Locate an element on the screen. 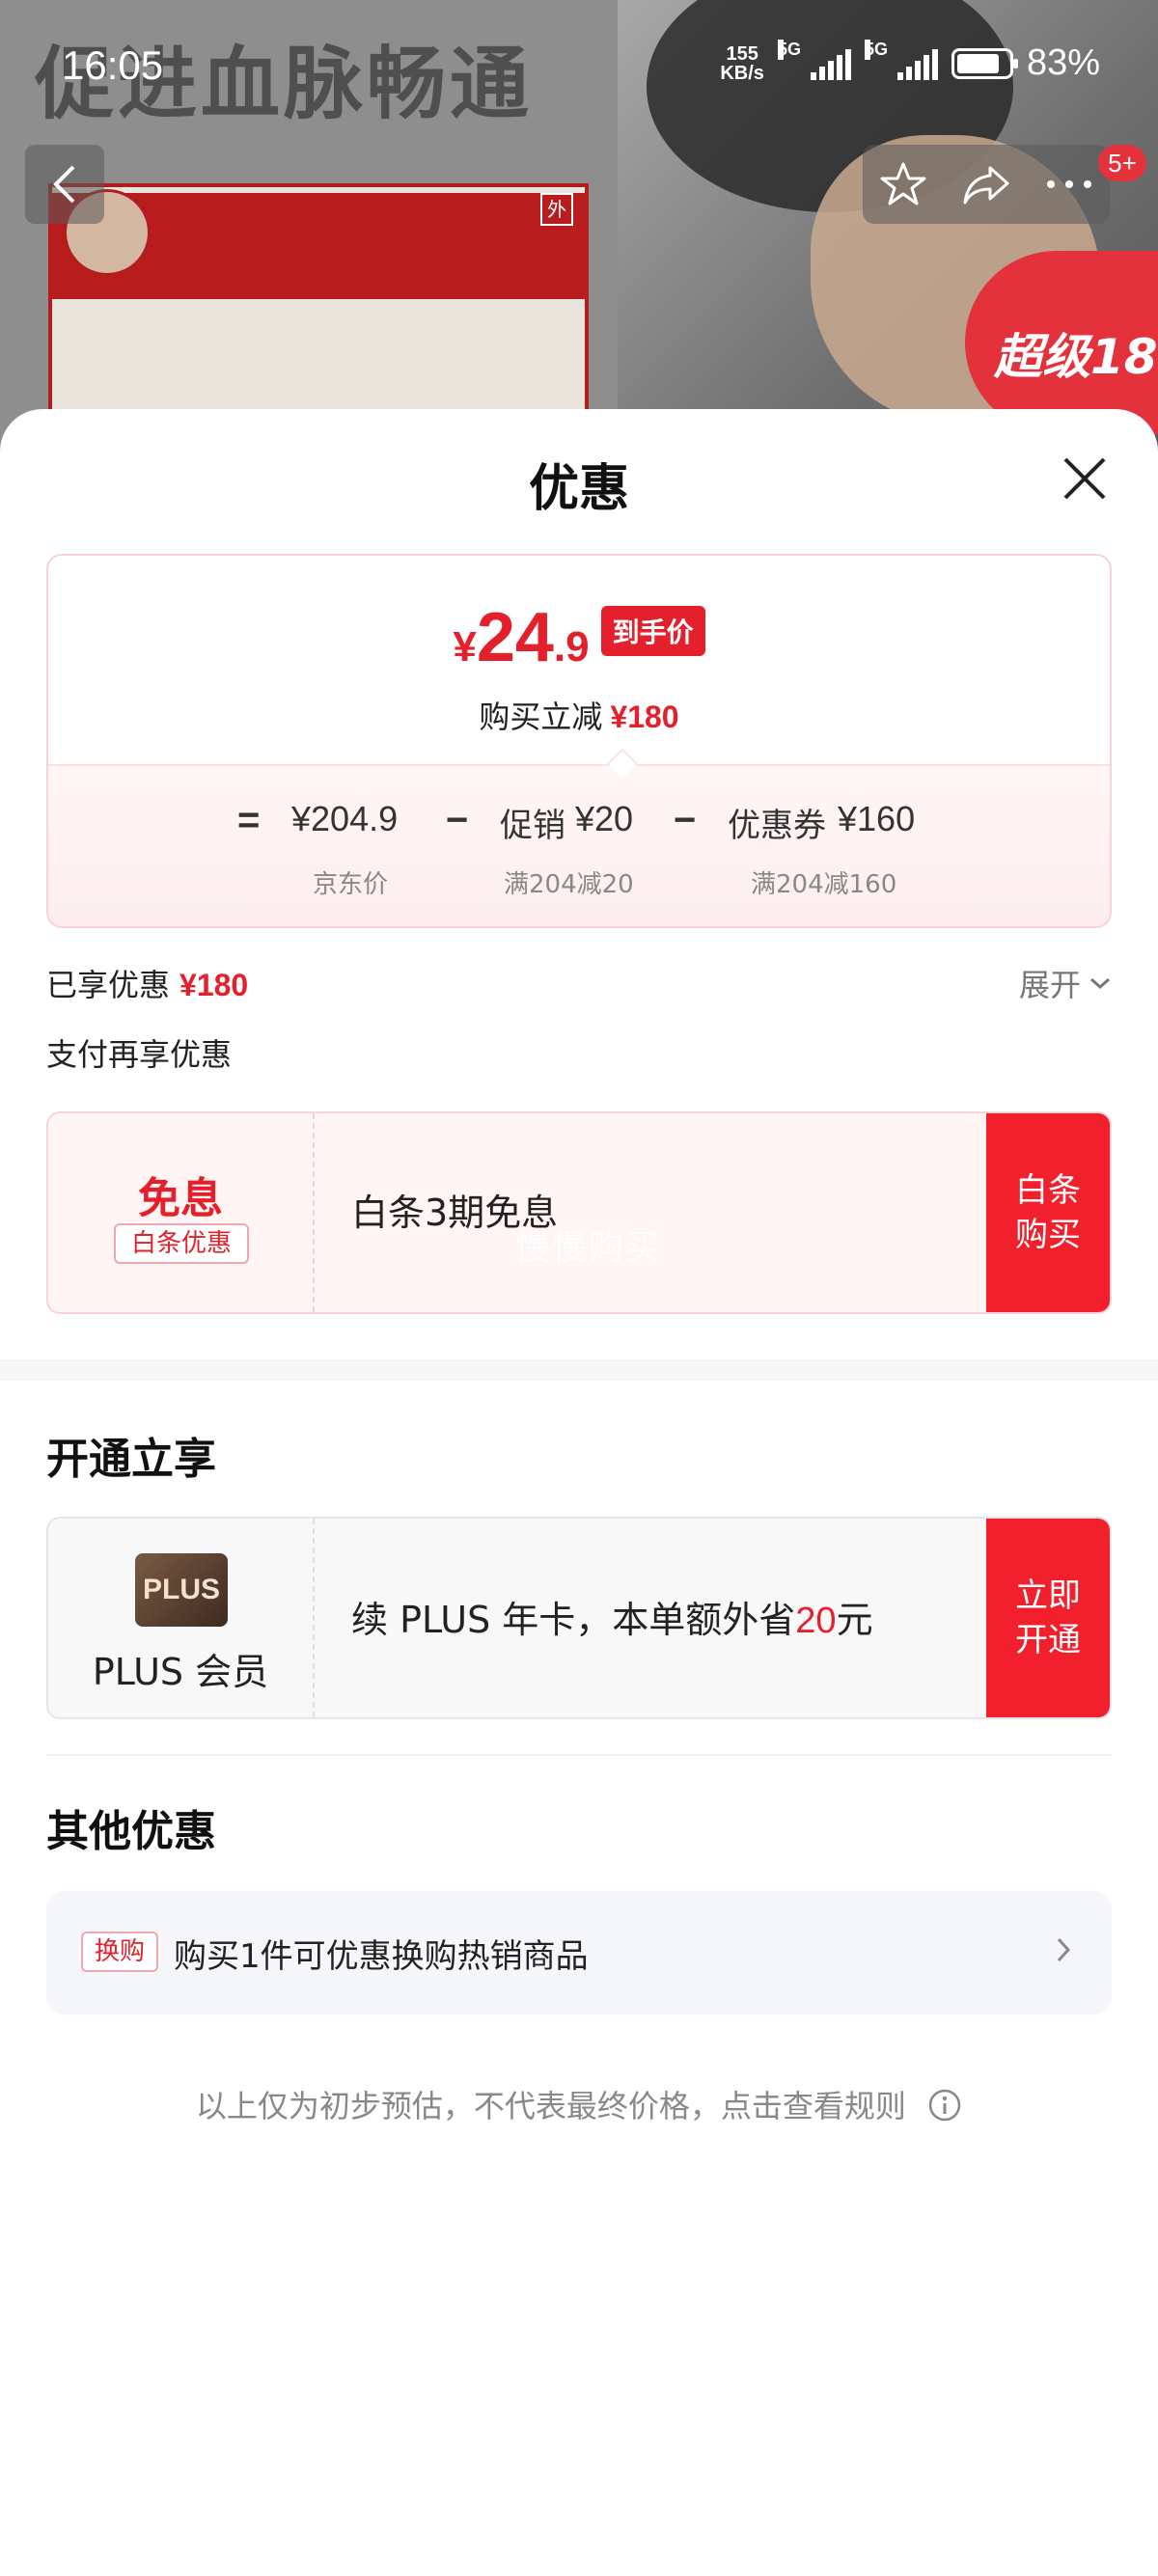  expand-toggle: 展开 is located at coordinates (1065, 983).